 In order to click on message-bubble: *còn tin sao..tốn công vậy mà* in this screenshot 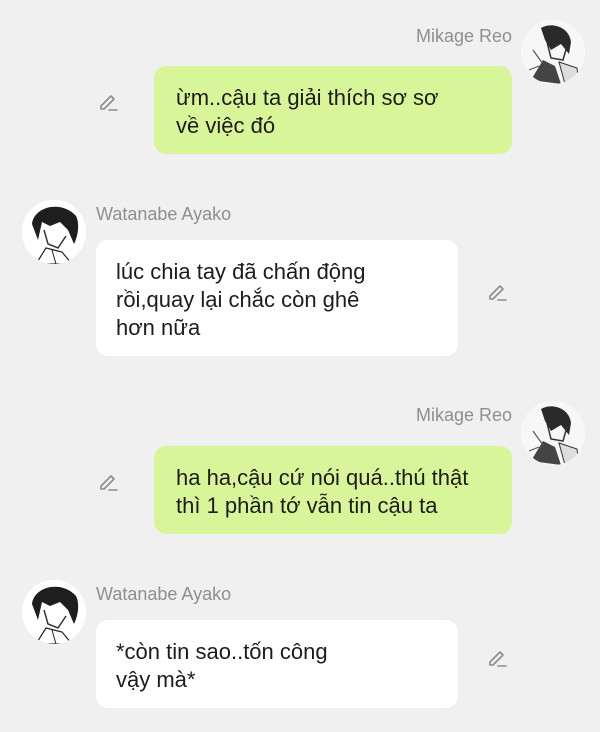, I will do `click(277, 664)`.